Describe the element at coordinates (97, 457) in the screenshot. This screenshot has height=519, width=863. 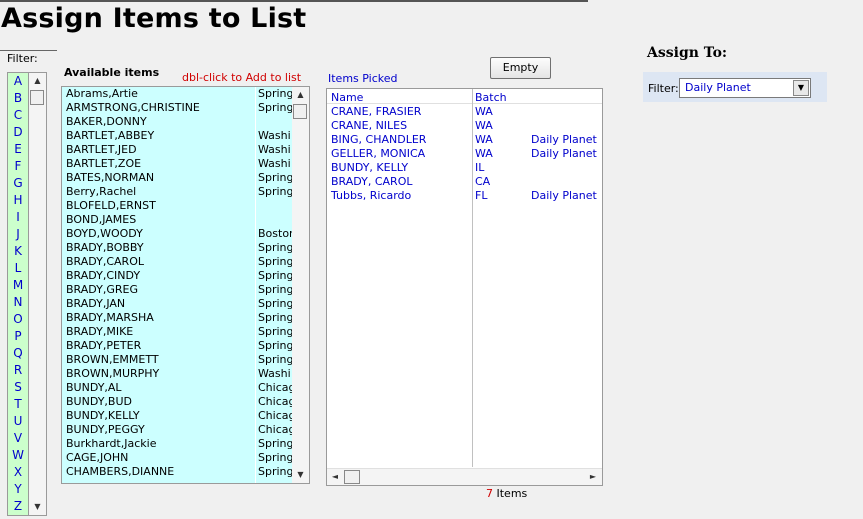
I see `item-name: CAGE,JOHN` at that location.